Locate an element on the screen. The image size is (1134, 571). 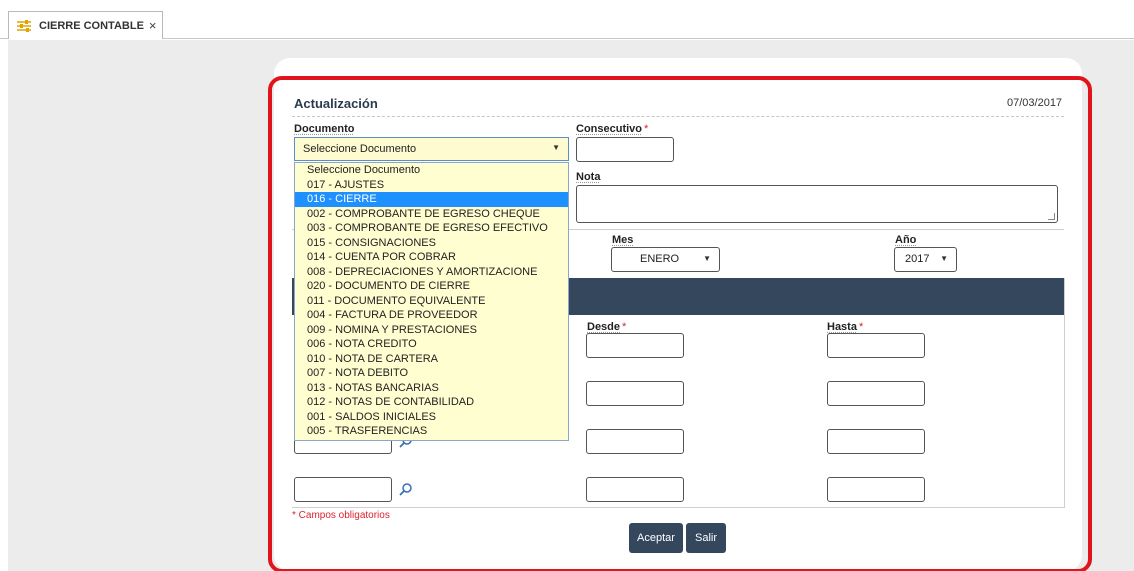
tab-cierre-contable: CIERRE CONTABLE × is located at coordinates (85, 25).